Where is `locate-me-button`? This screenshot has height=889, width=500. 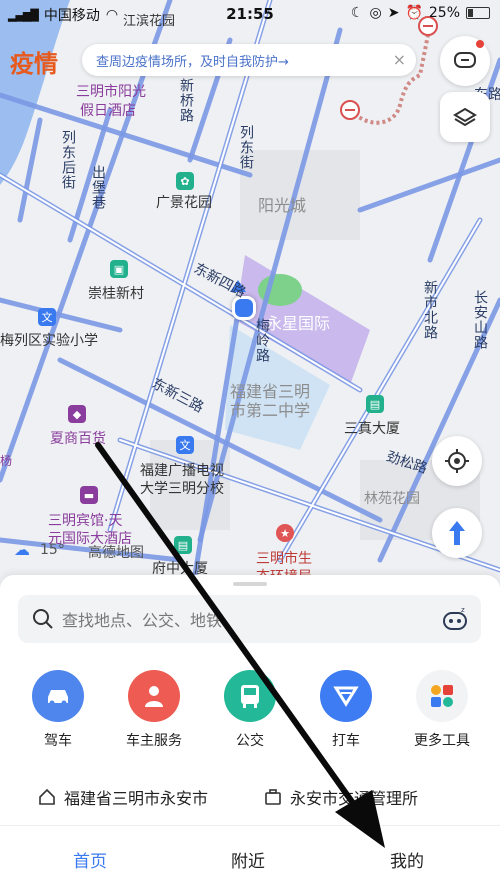
locate-me-button is located at coordinates (457, 461).